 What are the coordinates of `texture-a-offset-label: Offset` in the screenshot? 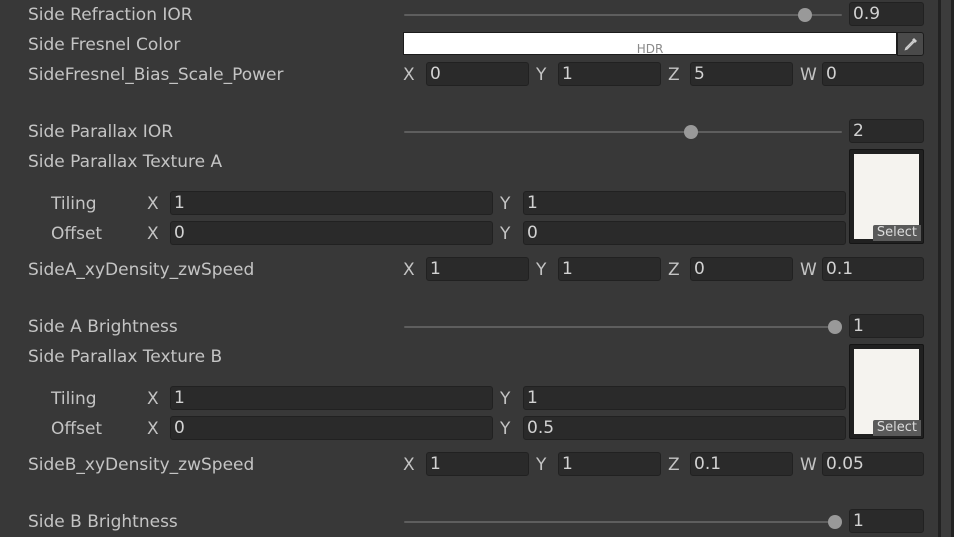 It's located at (77, 234).